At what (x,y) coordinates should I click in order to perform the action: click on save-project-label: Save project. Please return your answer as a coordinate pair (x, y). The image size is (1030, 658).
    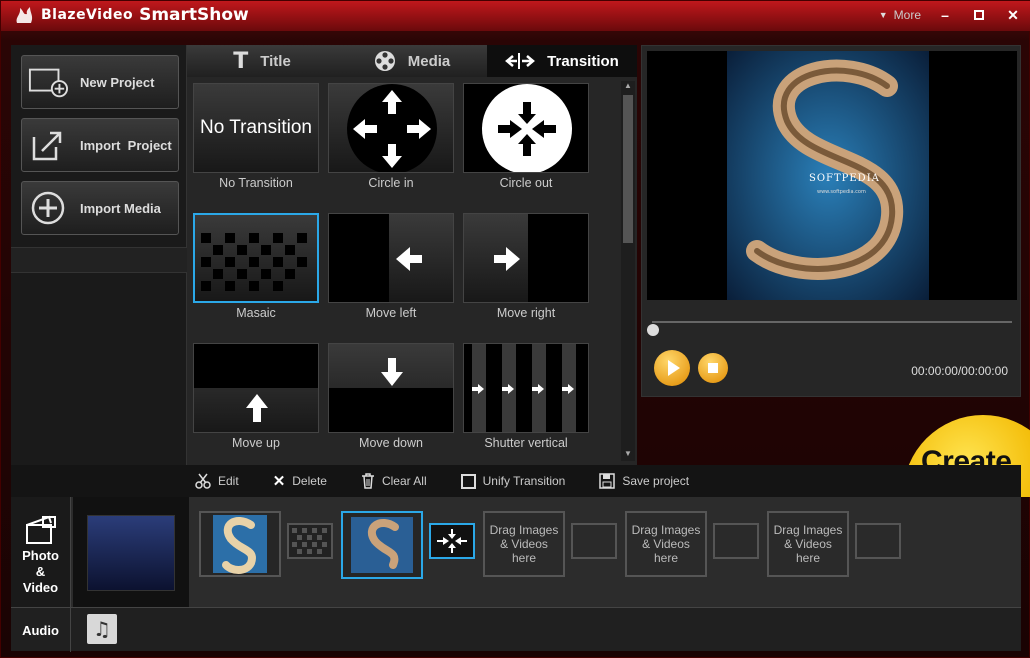
    Looking at the image, I should click on (656, 481).